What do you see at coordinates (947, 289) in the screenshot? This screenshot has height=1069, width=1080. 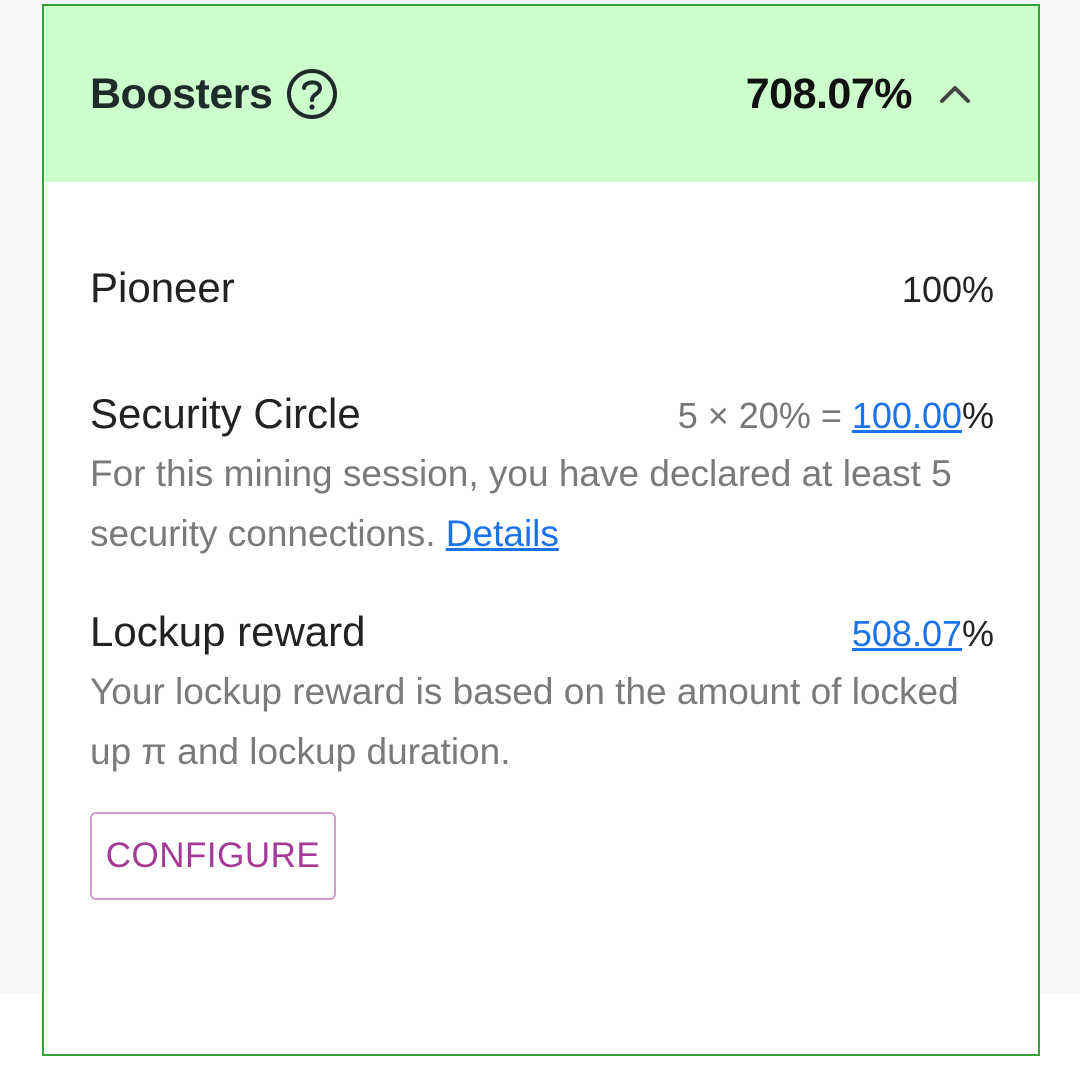 I see `pioneer-value: 100%` at bounding box center [947, 289].